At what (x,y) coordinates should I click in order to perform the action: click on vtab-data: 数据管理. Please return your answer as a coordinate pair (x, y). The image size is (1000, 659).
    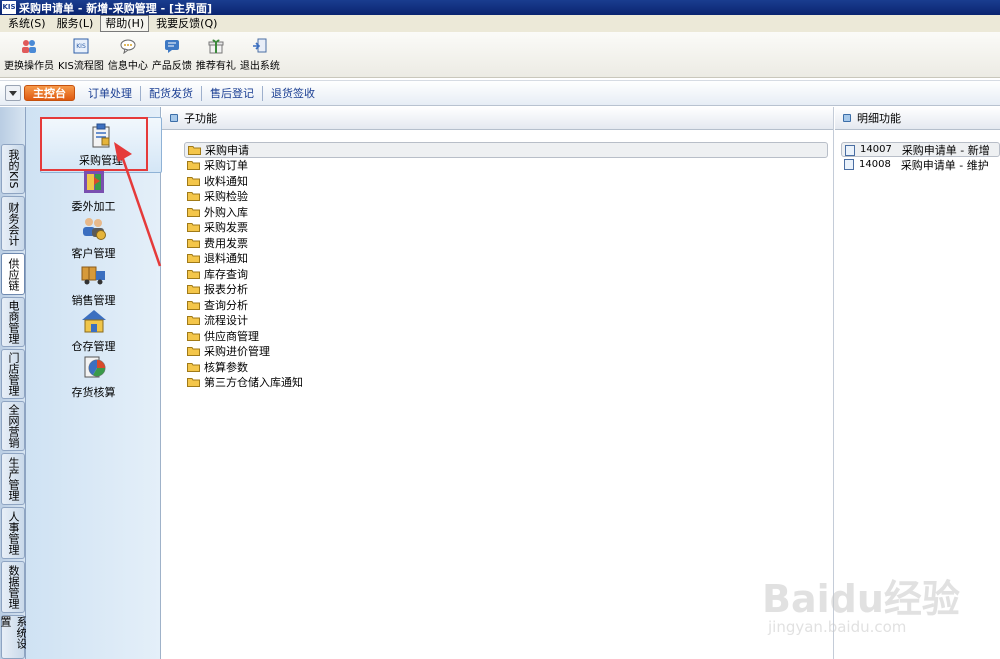
    Looking at the image, I should click on (13, 587).